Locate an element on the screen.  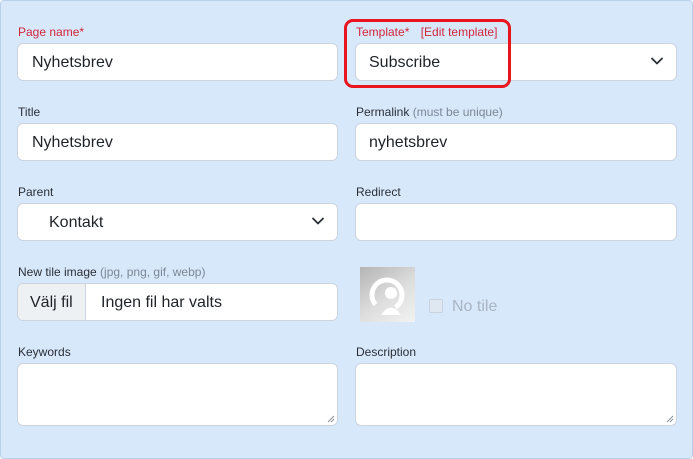
permalink-label-text: Permalink is located at coordinates (383, 112).